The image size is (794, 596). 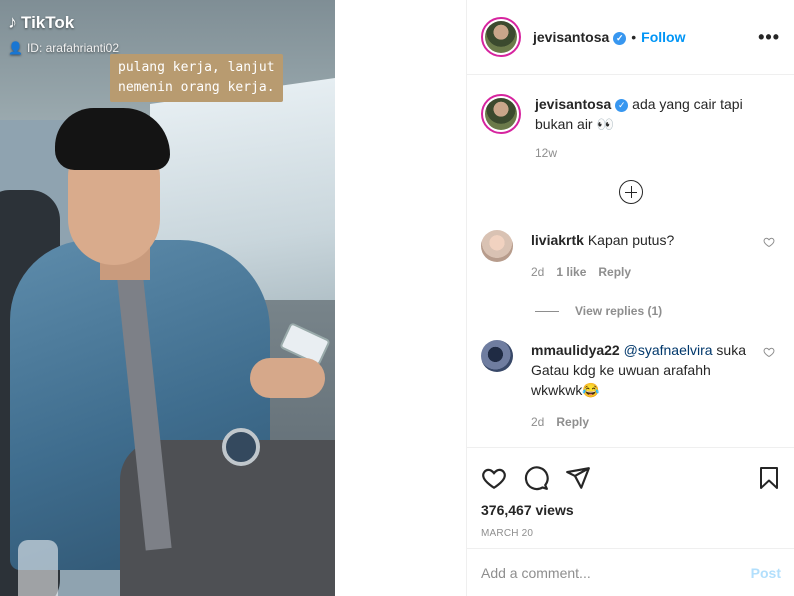 I want to click on person-hand, so click(x=287, y=378).